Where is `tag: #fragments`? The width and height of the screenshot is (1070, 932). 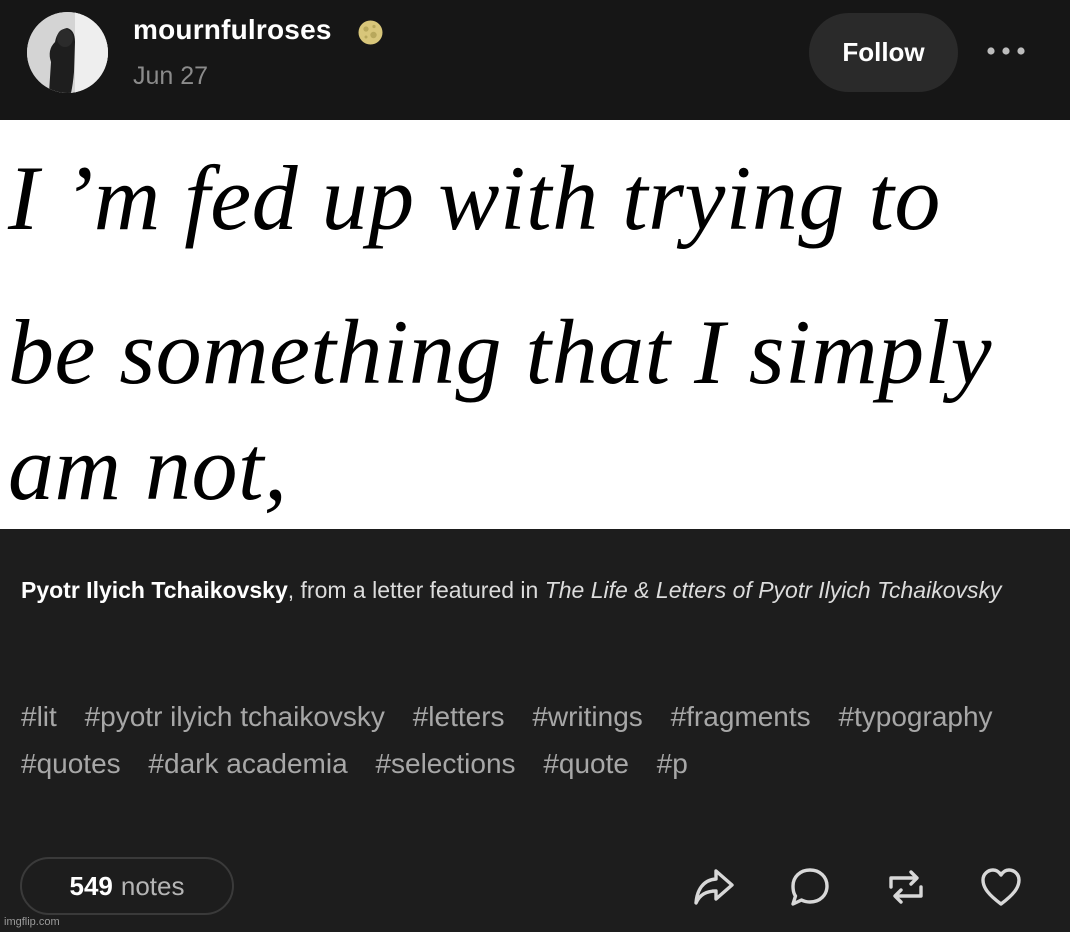 tag: #fragments is located at coordinates (741, 716).